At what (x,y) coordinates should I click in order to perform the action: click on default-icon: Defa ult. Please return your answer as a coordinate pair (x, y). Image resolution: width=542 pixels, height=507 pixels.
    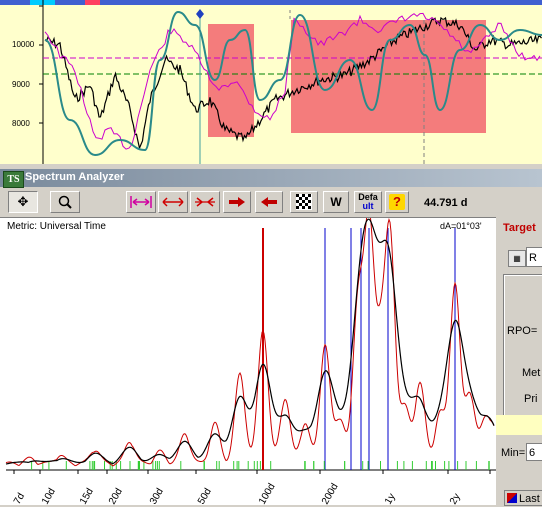
    Looking at the image, I should click on (368, 201).